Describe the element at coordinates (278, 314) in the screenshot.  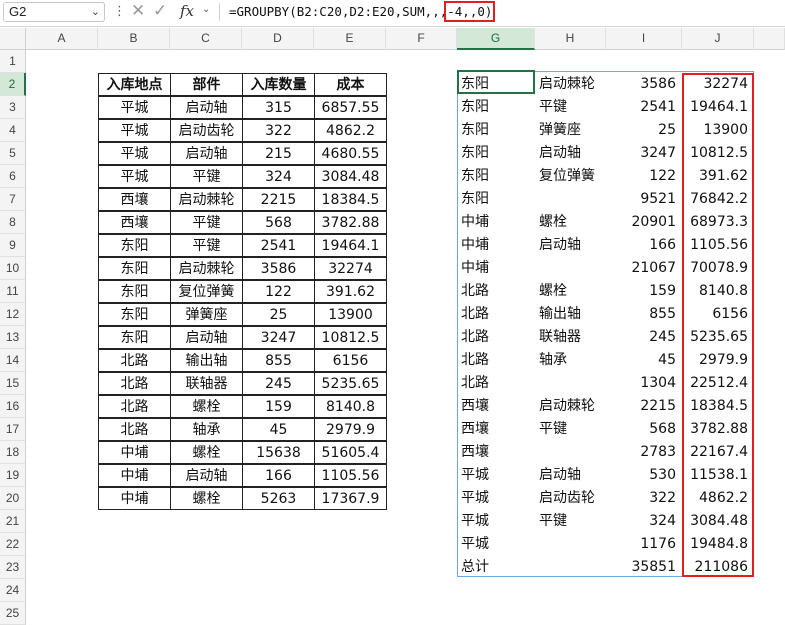
I see `source-table-cell: 25` at that location.